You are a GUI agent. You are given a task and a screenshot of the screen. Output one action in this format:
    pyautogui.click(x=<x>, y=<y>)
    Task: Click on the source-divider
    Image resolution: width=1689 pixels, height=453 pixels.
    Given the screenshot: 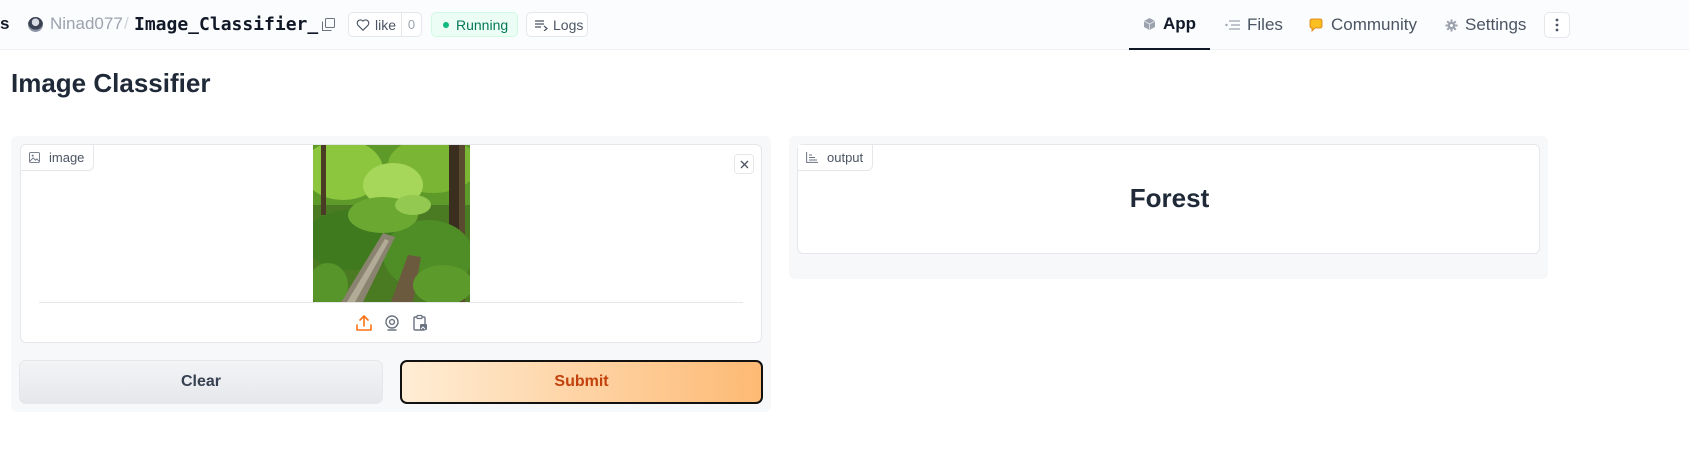 What is the action you would take?
    pyautogui.click(x=391, y=302)
    